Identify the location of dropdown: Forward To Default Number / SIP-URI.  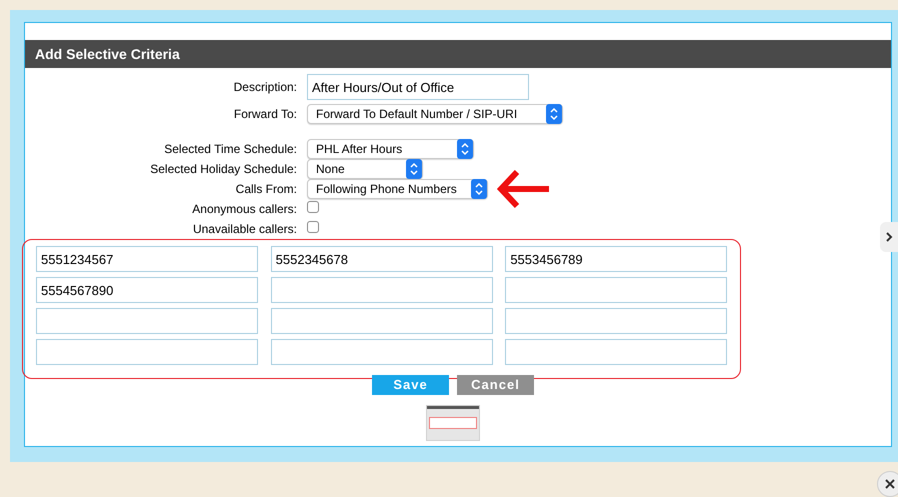
(435, 114).